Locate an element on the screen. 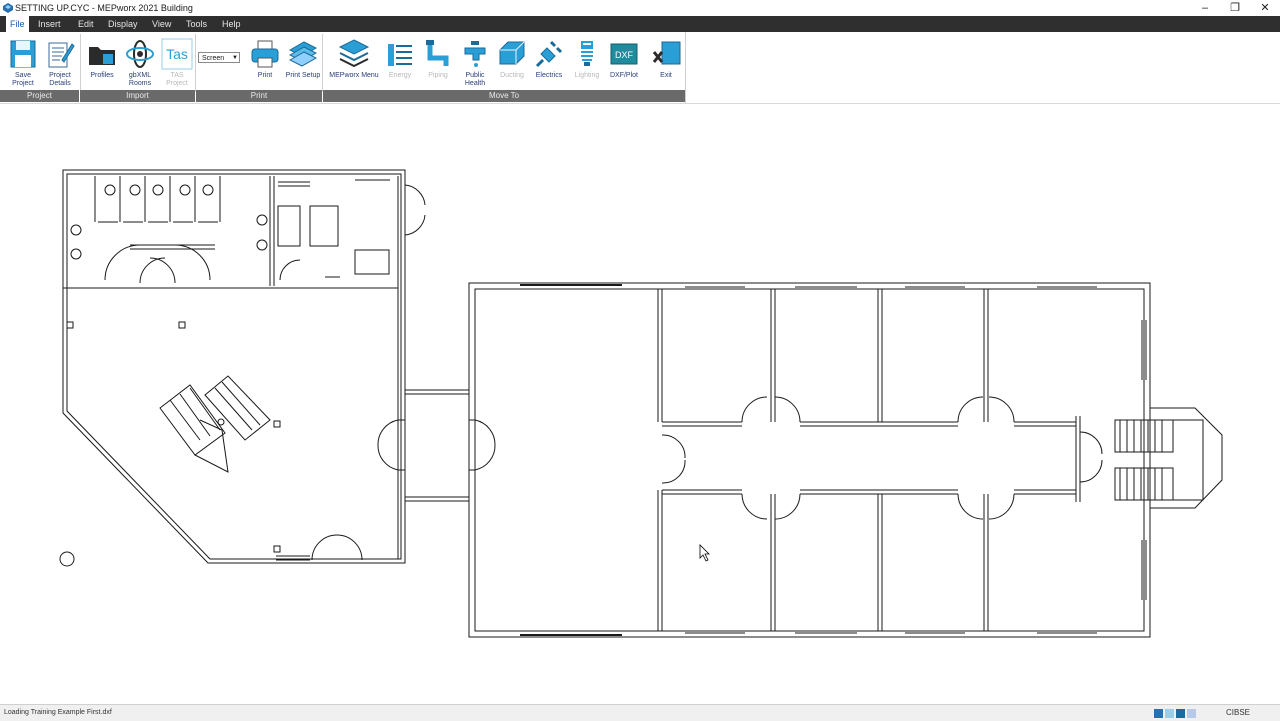 The image size is (1280, 721). staircase-right is located at coordinates (1168, 458).